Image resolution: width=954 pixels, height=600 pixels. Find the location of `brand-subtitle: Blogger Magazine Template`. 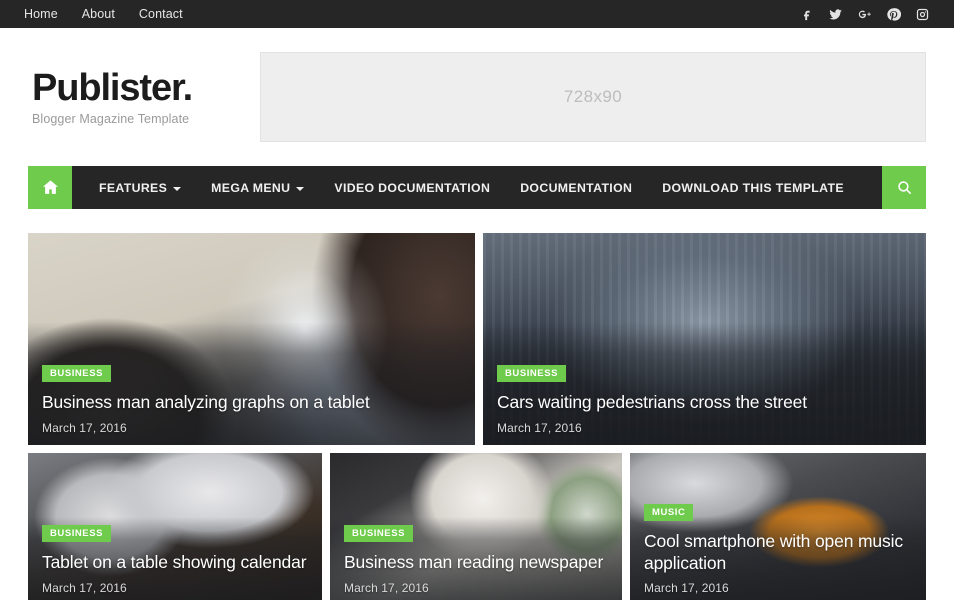

brand-subtitle: Blogger Magazine Template is located at coordinates (111, 119).